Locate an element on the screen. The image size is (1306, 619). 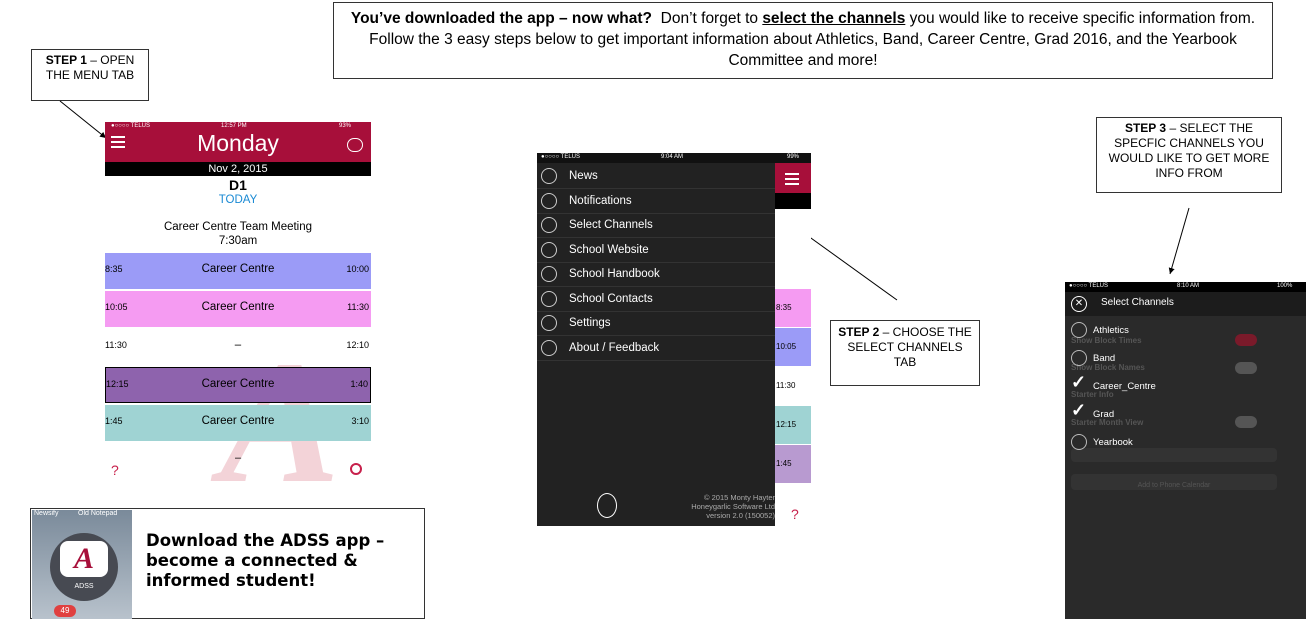
news-icon is located at coordinates (549, 176).